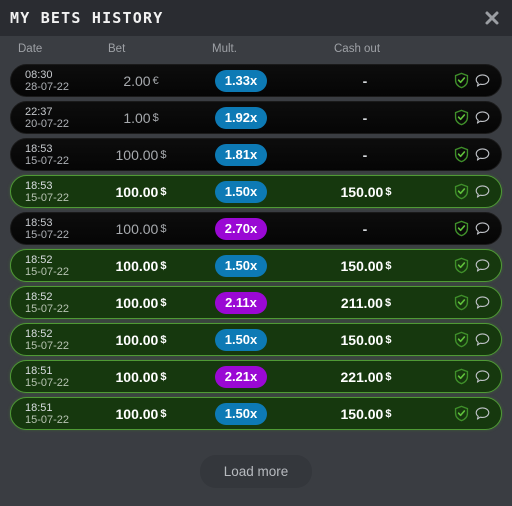 The image size is (512, 506). What do you see at coordinates (256, 18) in the screenshot?
I see `title-bar: MY BETS HISTORY` at bounding box center [256, 18].